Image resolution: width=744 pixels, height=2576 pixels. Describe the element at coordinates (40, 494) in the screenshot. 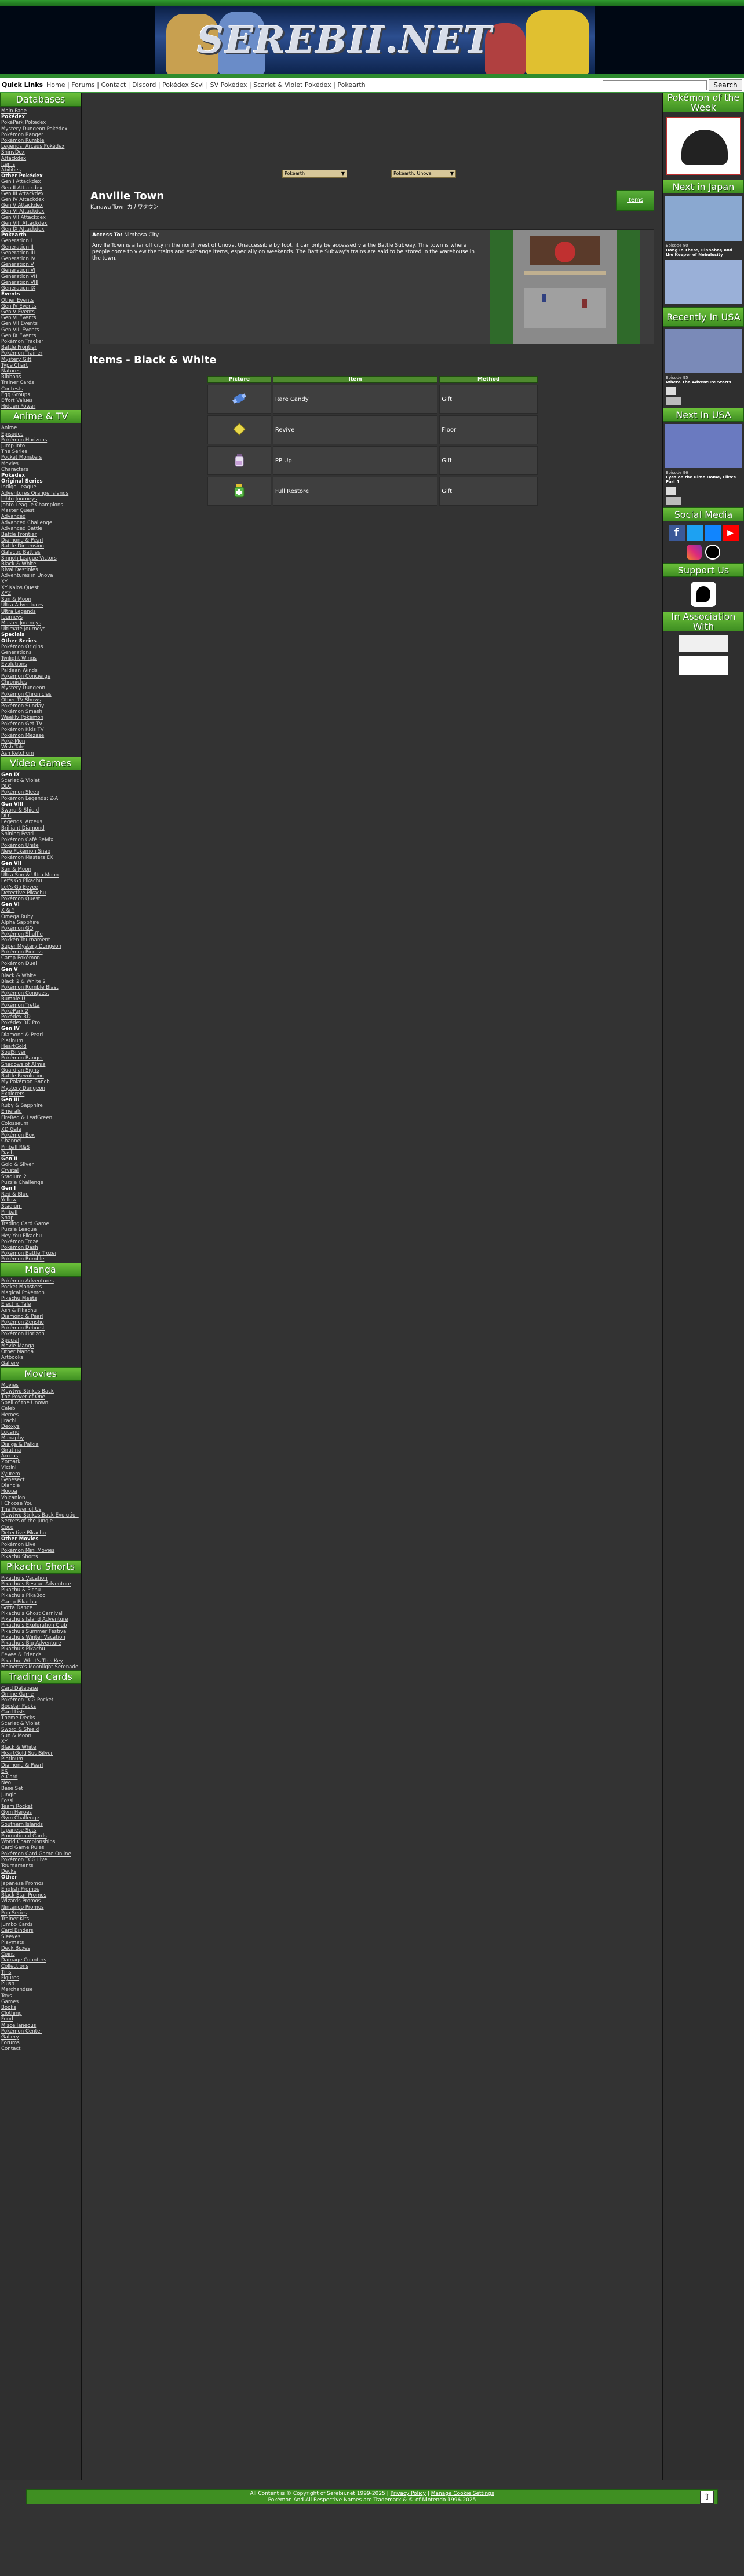

I see `sidebar-item: Adventures Orange Islands` at that location.